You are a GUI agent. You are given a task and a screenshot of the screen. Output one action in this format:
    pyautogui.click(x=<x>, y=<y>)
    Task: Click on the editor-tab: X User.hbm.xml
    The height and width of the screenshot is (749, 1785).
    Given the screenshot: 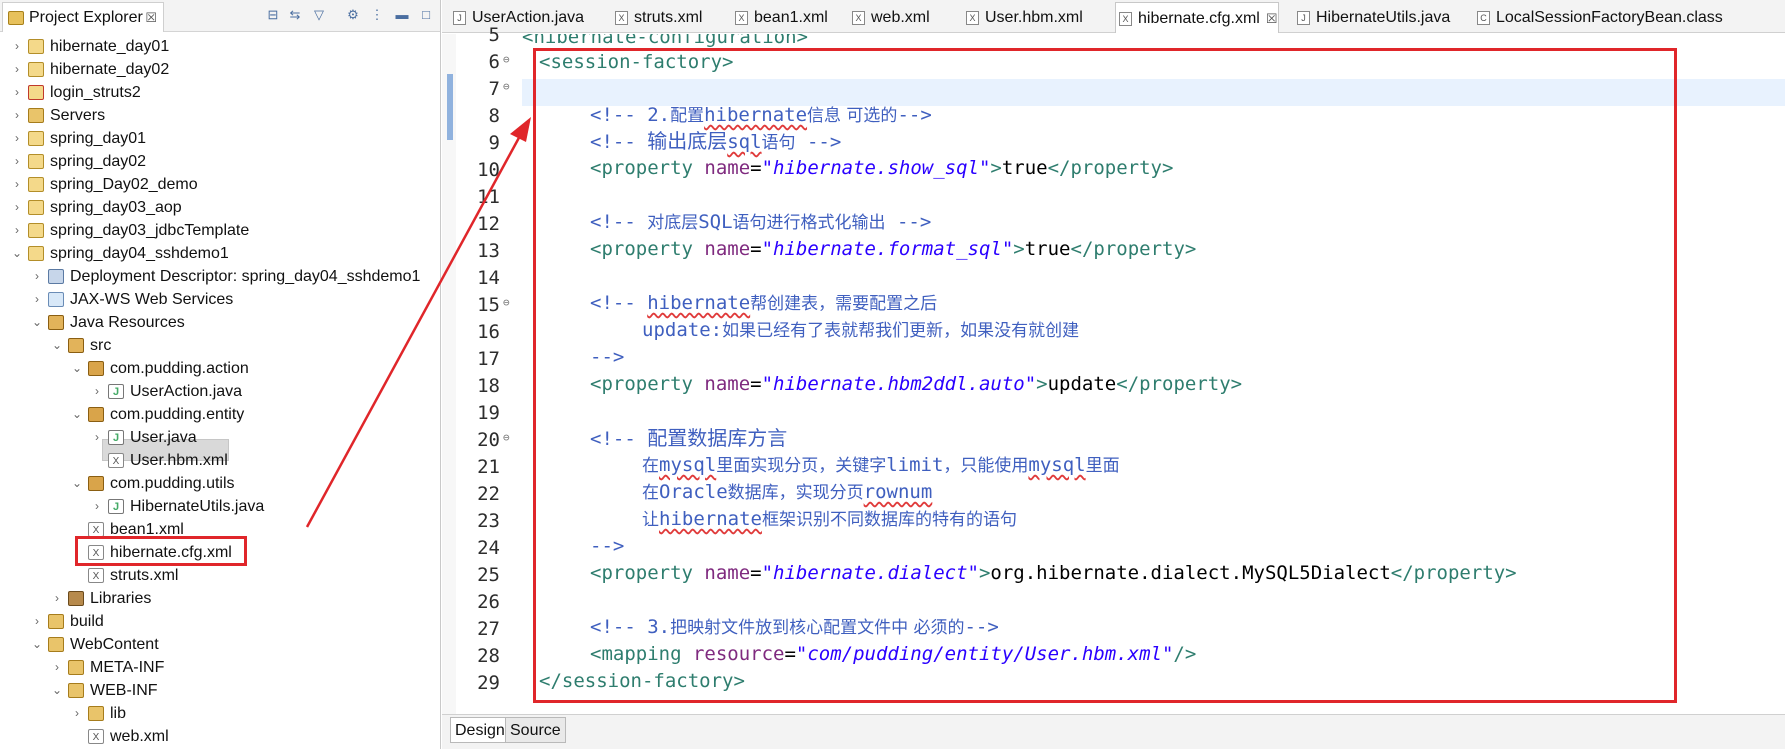 What is the action you would take?
    pyautogui.click(x=1023, y=17)
    